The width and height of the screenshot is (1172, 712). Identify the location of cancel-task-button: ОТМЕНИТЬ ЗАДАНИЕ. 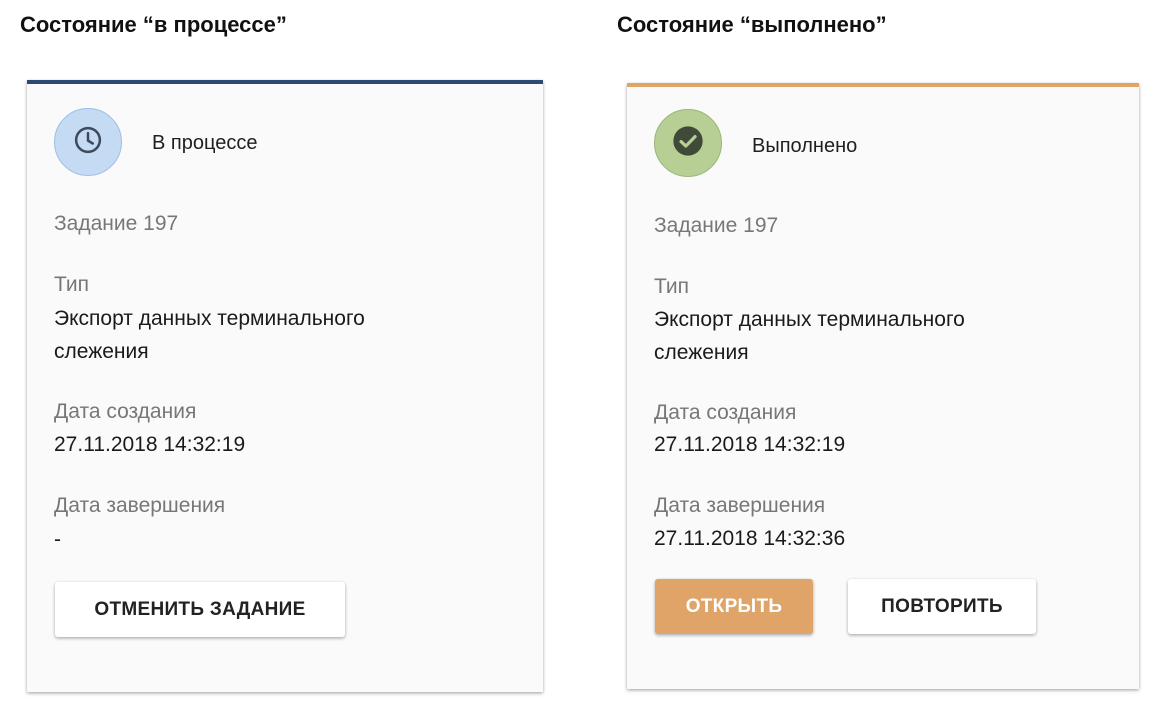
(200, 609).